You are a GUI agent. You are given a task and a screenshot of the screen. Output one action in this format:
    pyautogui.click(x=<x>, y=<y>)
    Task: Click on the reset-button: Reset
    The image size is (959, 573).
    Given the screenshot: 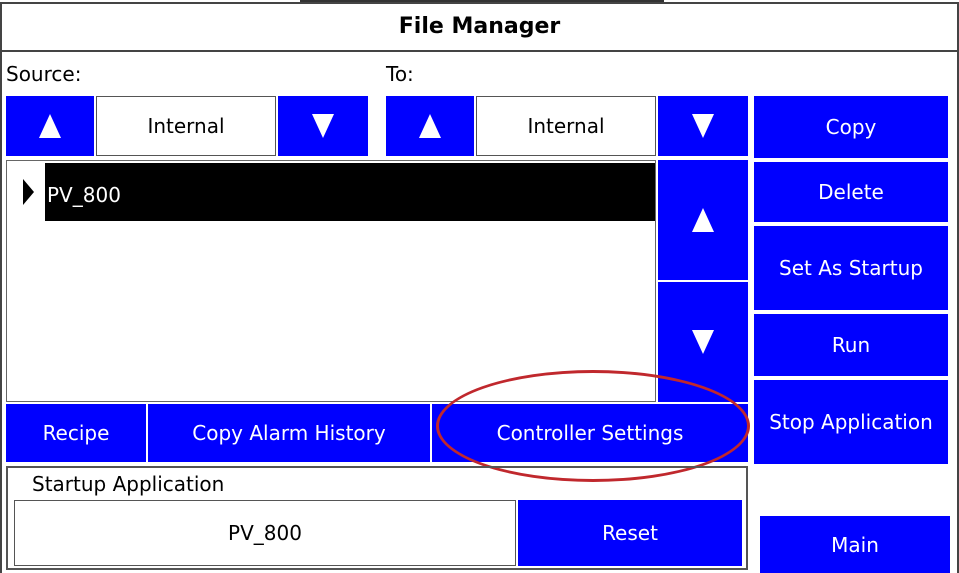 What is the action you would take?
    pyautogui.click(x=630, y=533)
    